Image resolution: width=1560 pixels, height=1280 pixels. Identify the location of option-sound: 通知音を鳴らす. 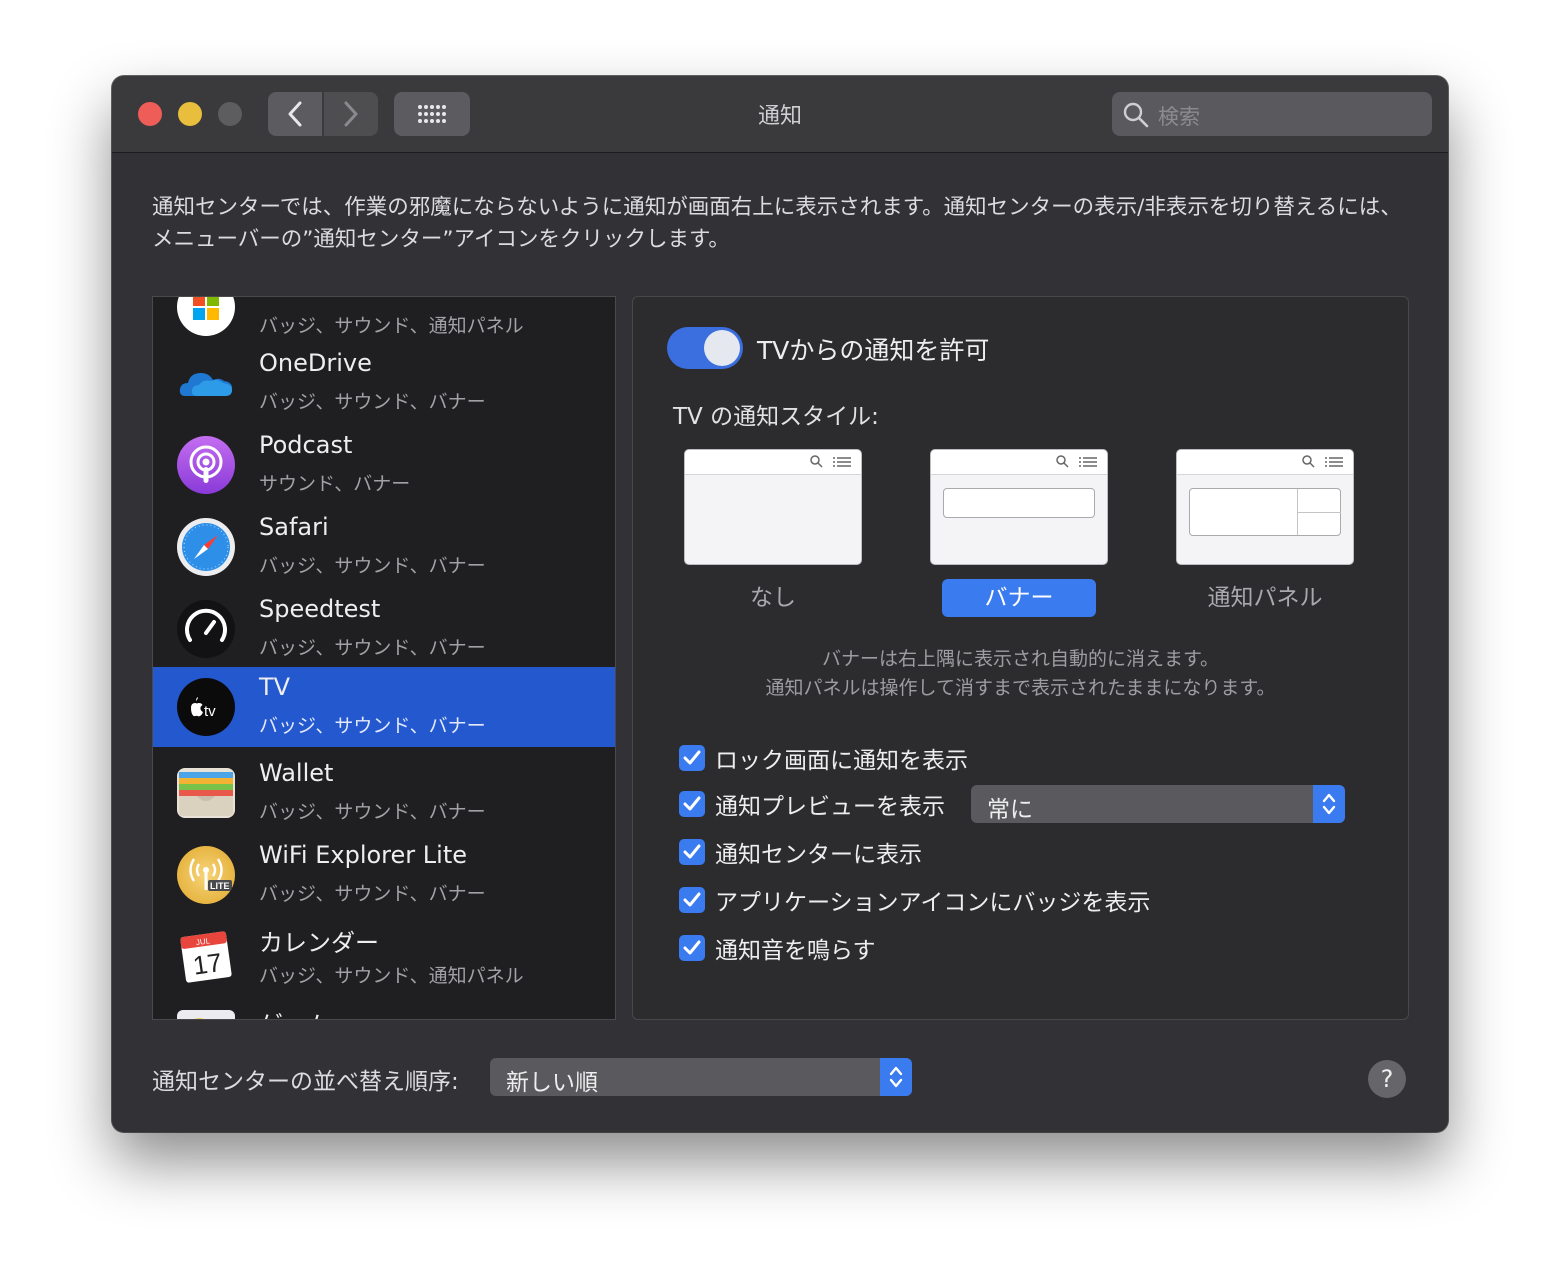
(777, 948).